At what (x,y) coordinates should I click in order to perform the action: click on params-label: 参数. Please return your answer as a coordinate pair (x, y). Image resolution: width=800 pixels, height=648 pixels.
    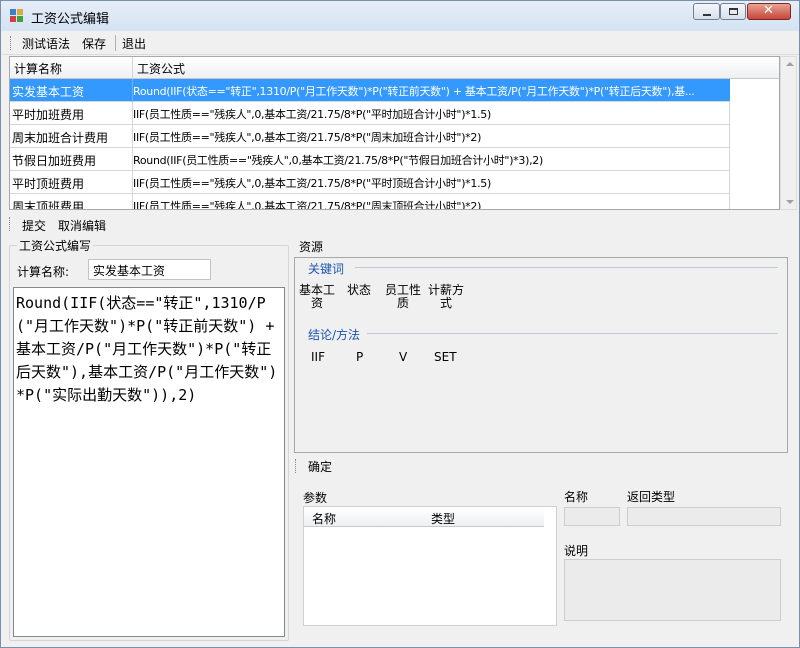
    Looking at the image, I should click on (315, 498).